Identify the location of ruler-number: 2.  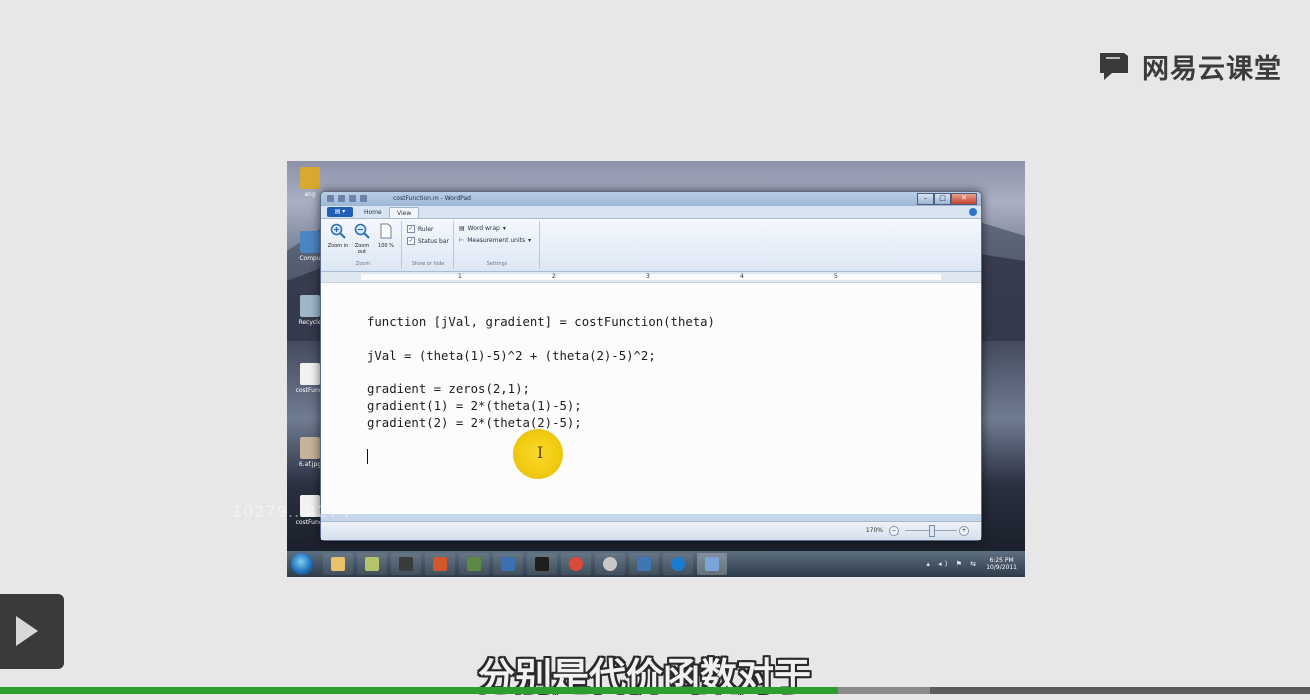
(554, 276).